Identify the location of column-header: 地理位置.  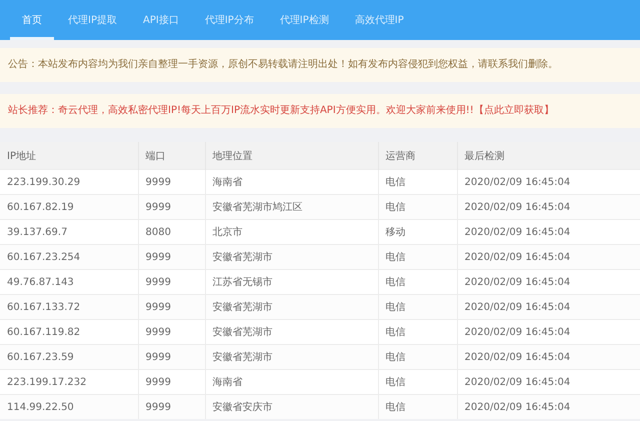
(291, 156).